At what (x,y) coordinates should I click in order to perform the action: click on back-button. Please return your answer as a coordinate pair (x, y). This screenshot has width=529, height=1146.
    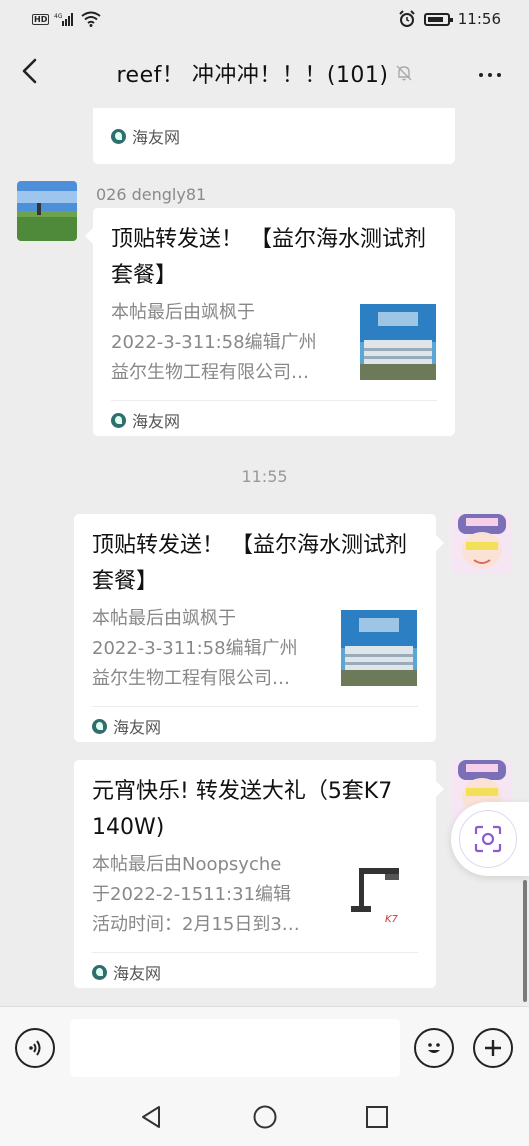
    Looking at the image, I should click on (31, 71).